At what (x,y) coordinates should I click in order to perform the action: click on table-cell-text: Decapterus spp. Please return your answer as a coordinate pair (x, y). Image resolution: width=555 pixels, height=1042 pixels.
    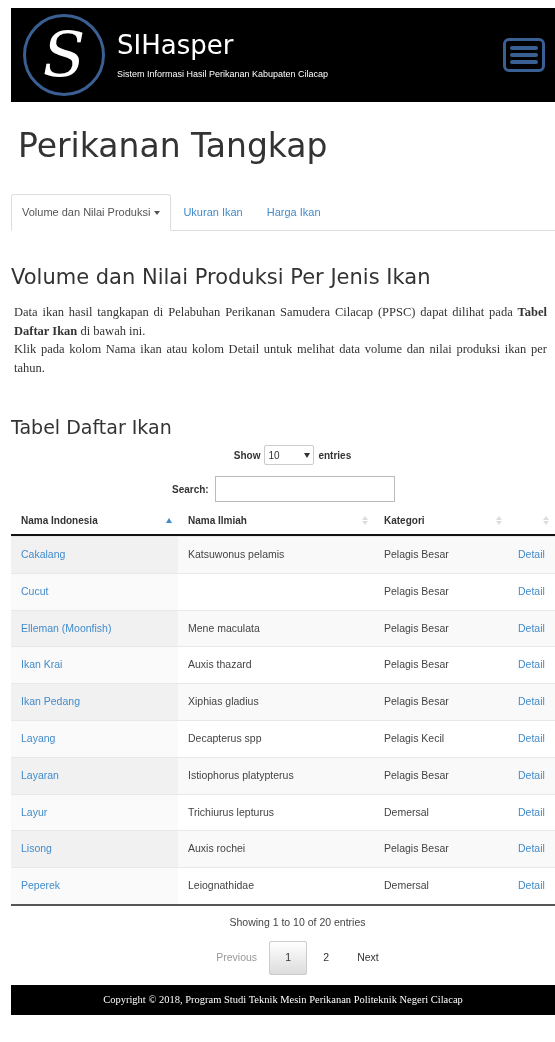
    Looking at the image, I should click on (225, 738).